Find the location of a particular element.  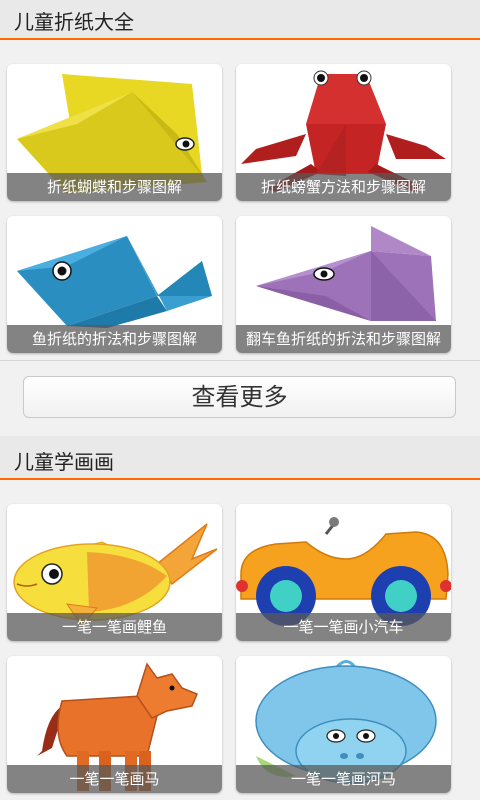

card-caption: 鱼折纸的折法和步骤图解 is located at coordinates (114, 339).